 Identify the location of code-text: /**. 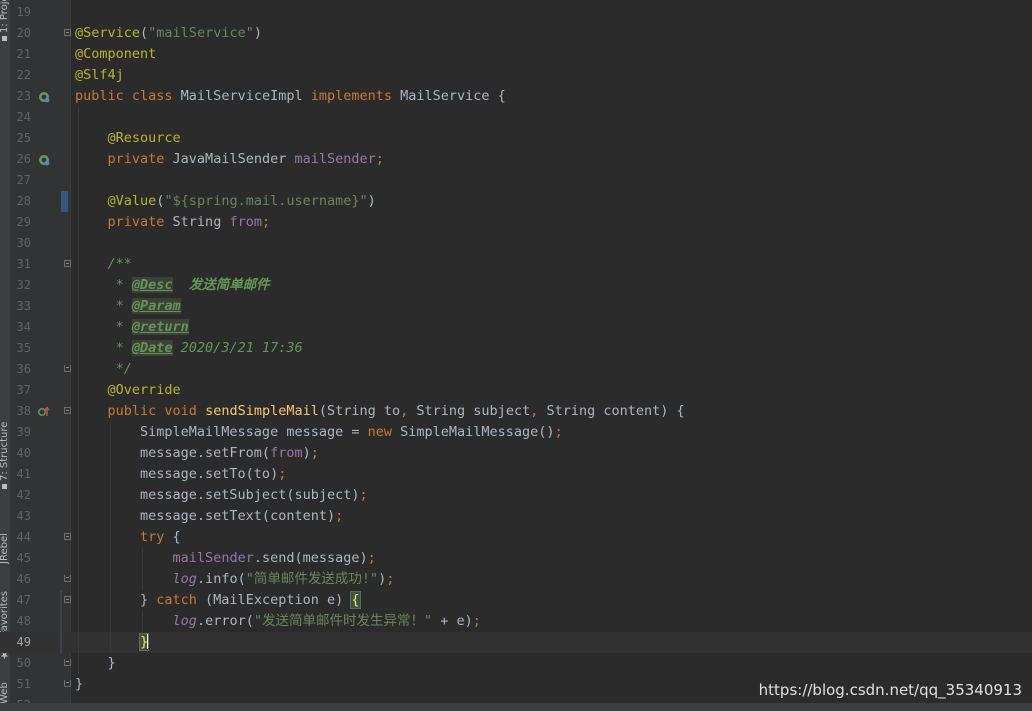
(103, 264).